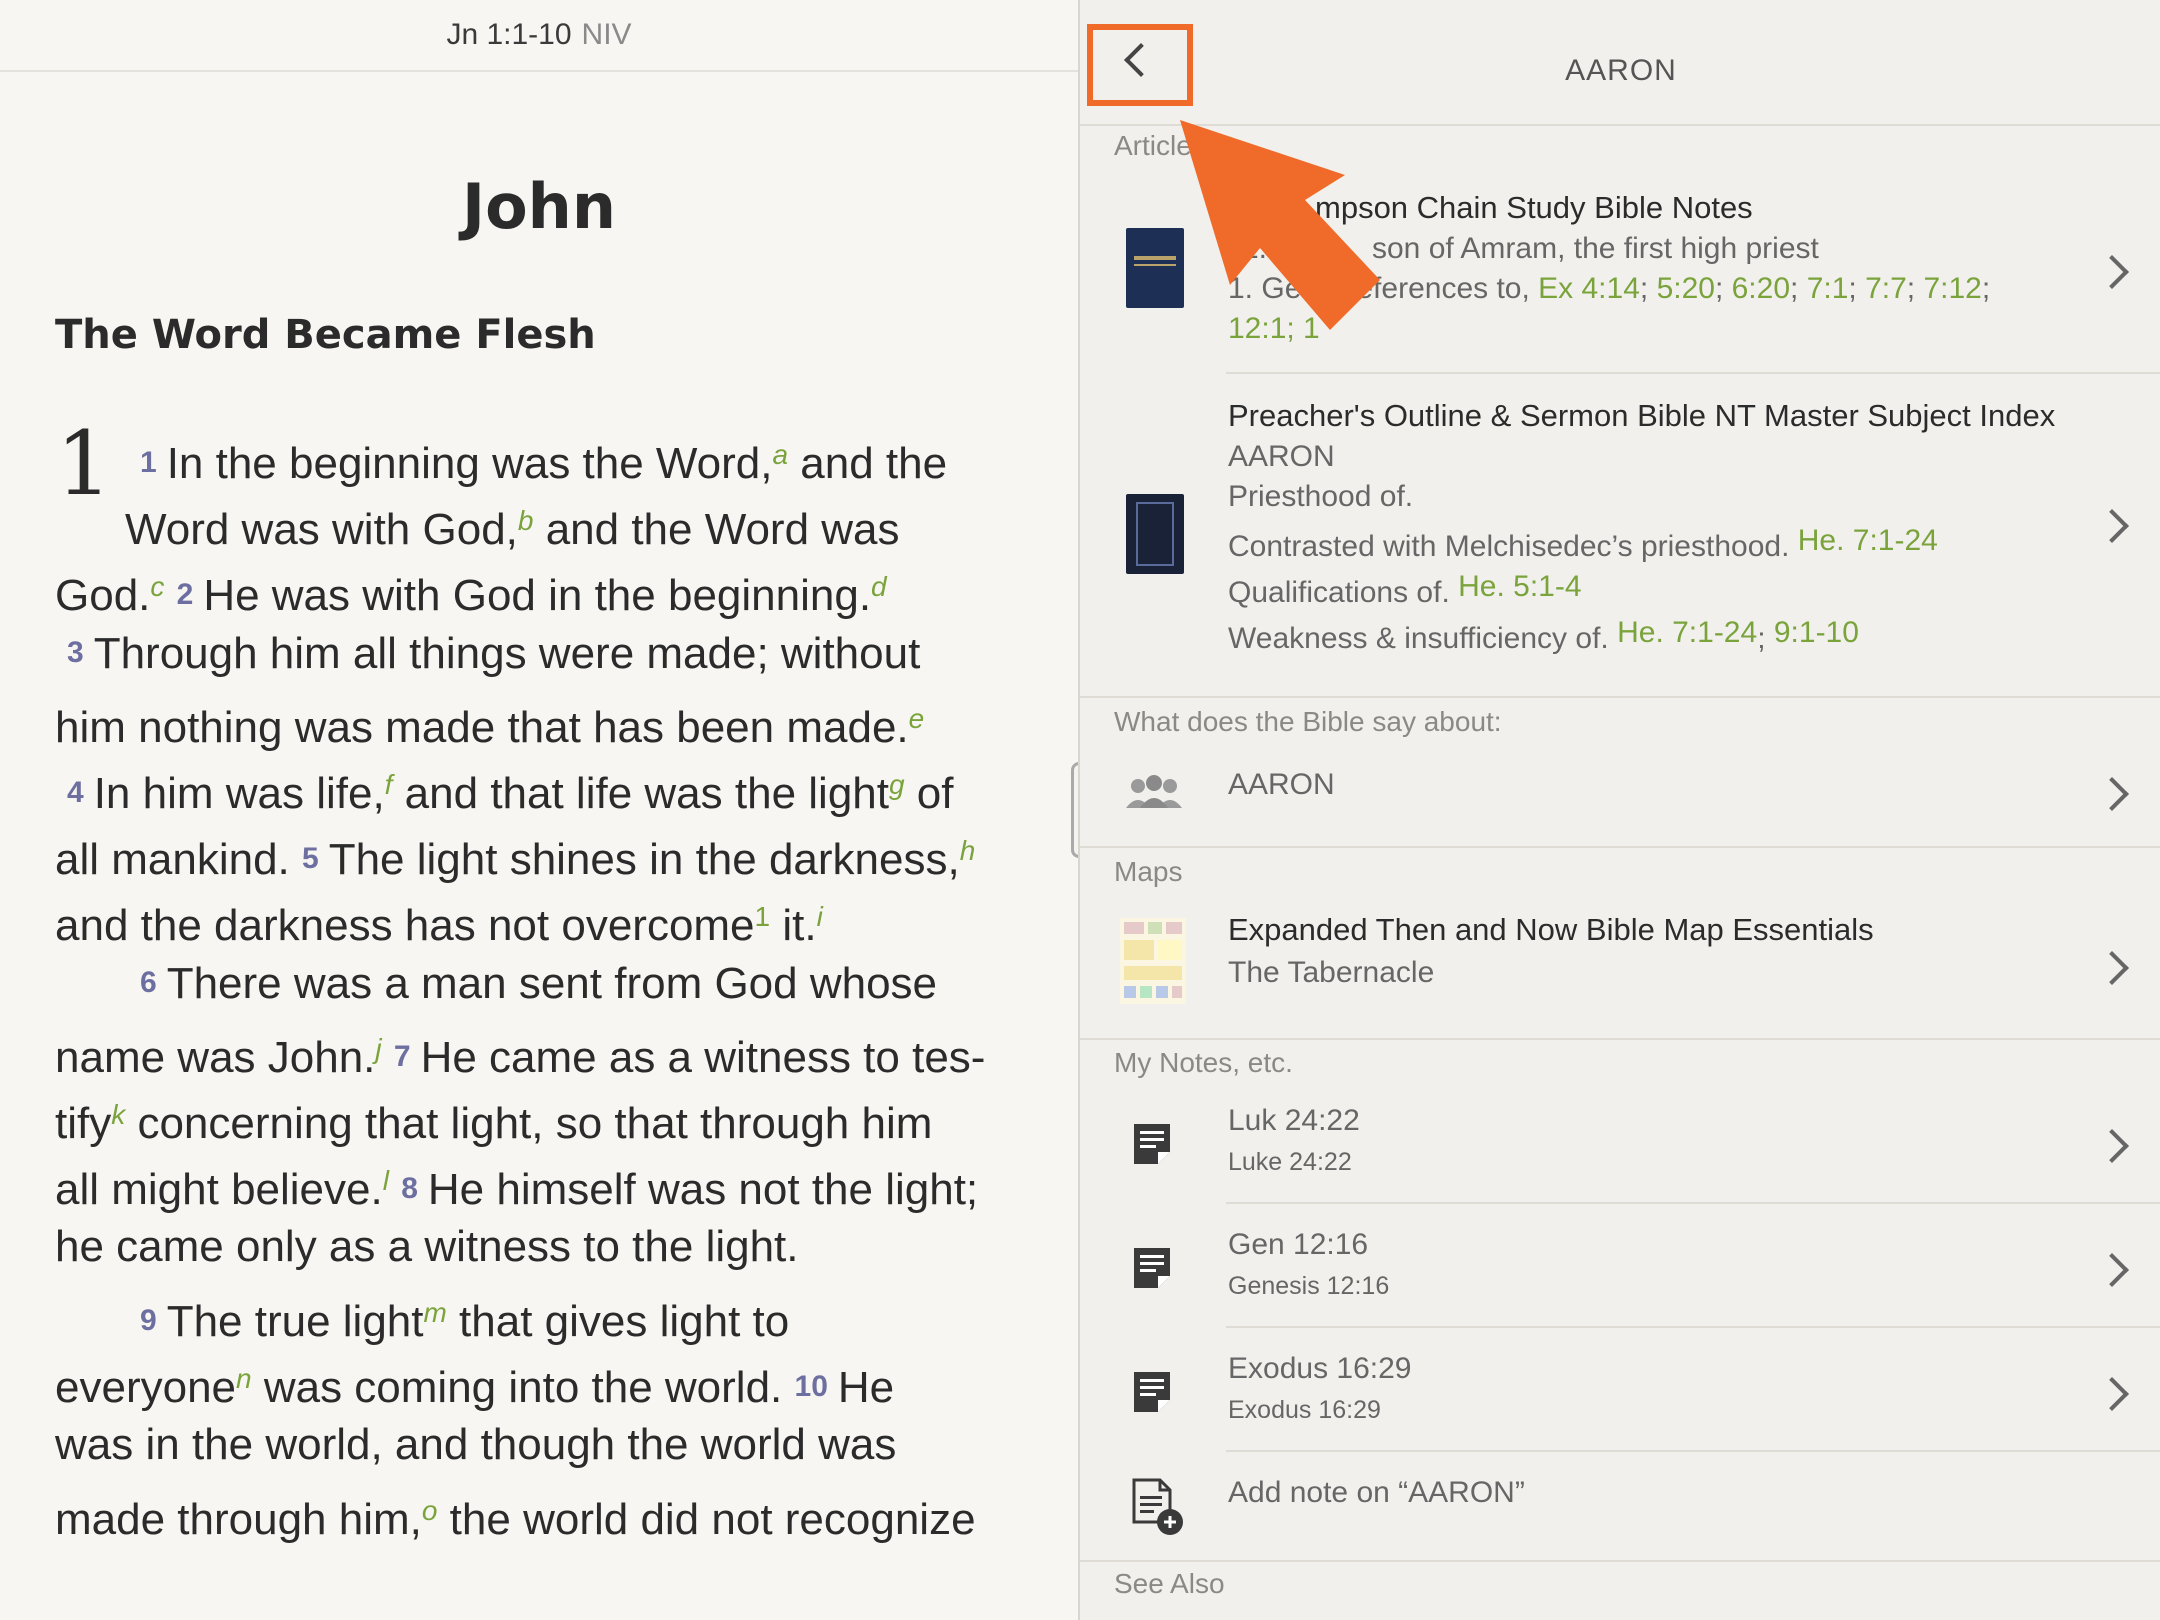  Describe the element at coordinates (1376, 1492) in the screenshot. I see `add-note-label: Add note on “AARON”` at that location.